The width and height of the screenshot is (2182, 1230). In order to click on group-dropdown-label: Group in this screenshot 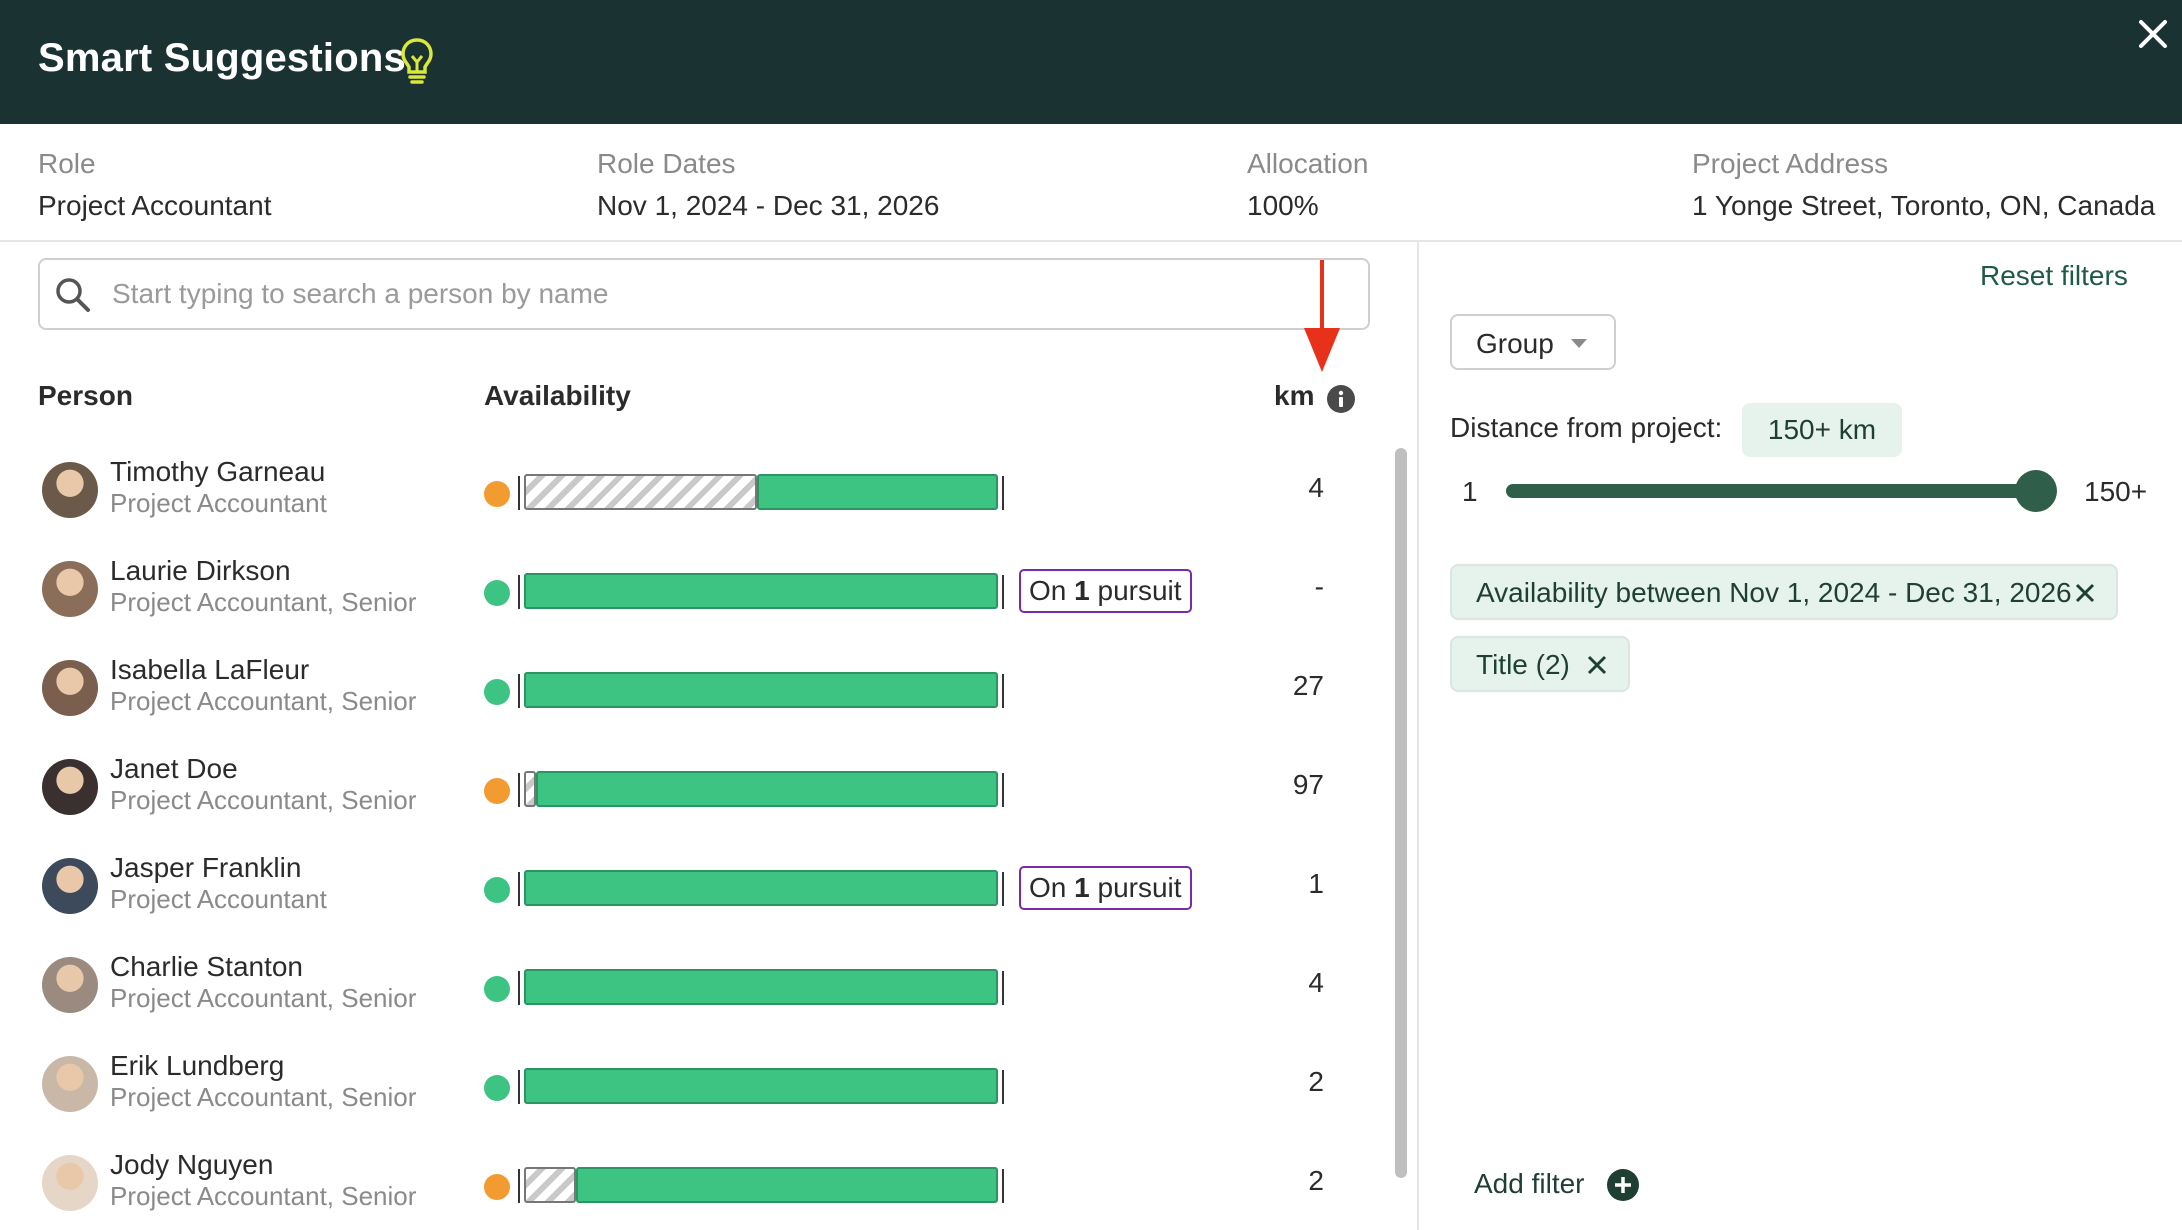, I will do `click(1515, 343)`.